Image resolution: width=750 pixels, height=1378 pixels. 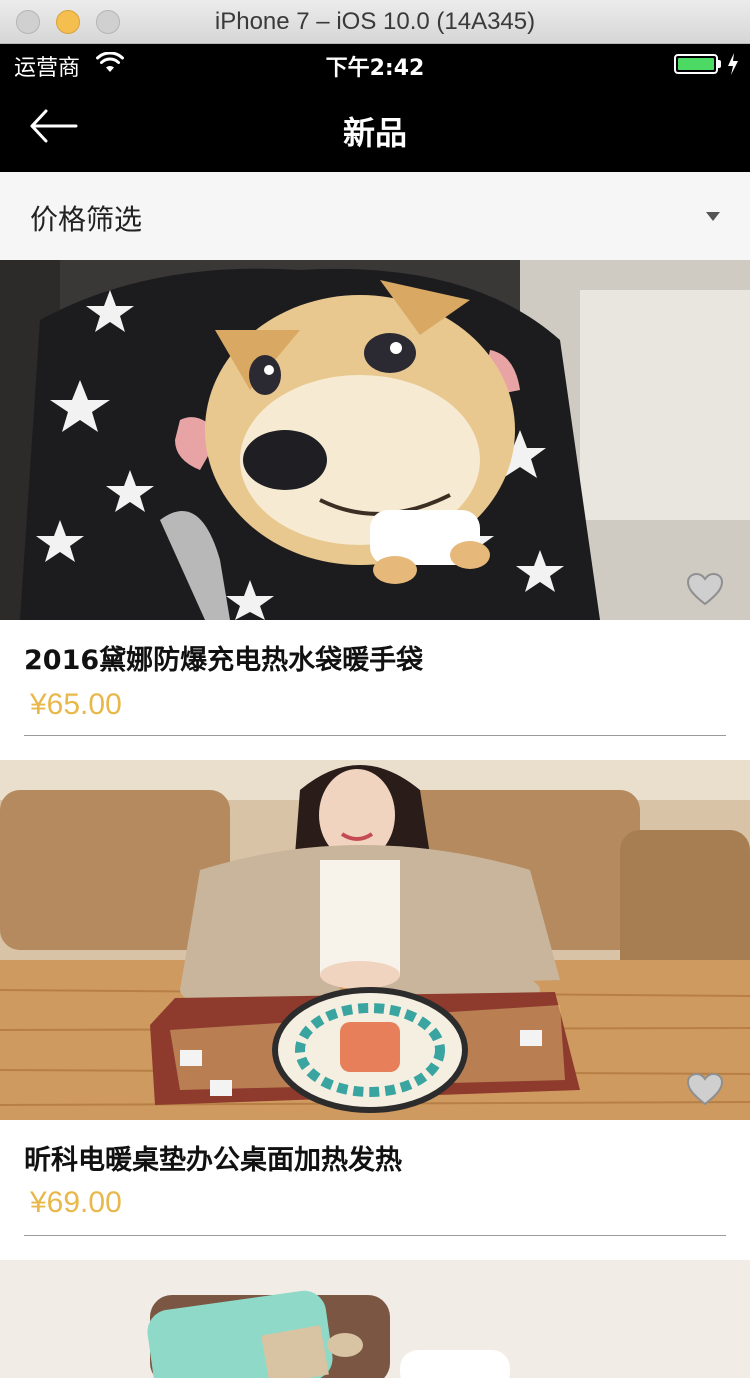 I want to click on product-card, so click(x=375, y=1319).